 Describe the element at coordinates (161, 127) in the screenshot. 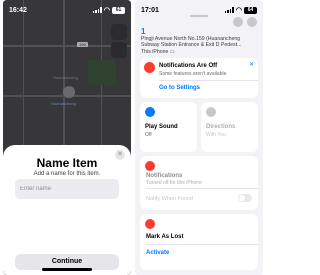

I see `play-sound-title: Play Sound` at that location.